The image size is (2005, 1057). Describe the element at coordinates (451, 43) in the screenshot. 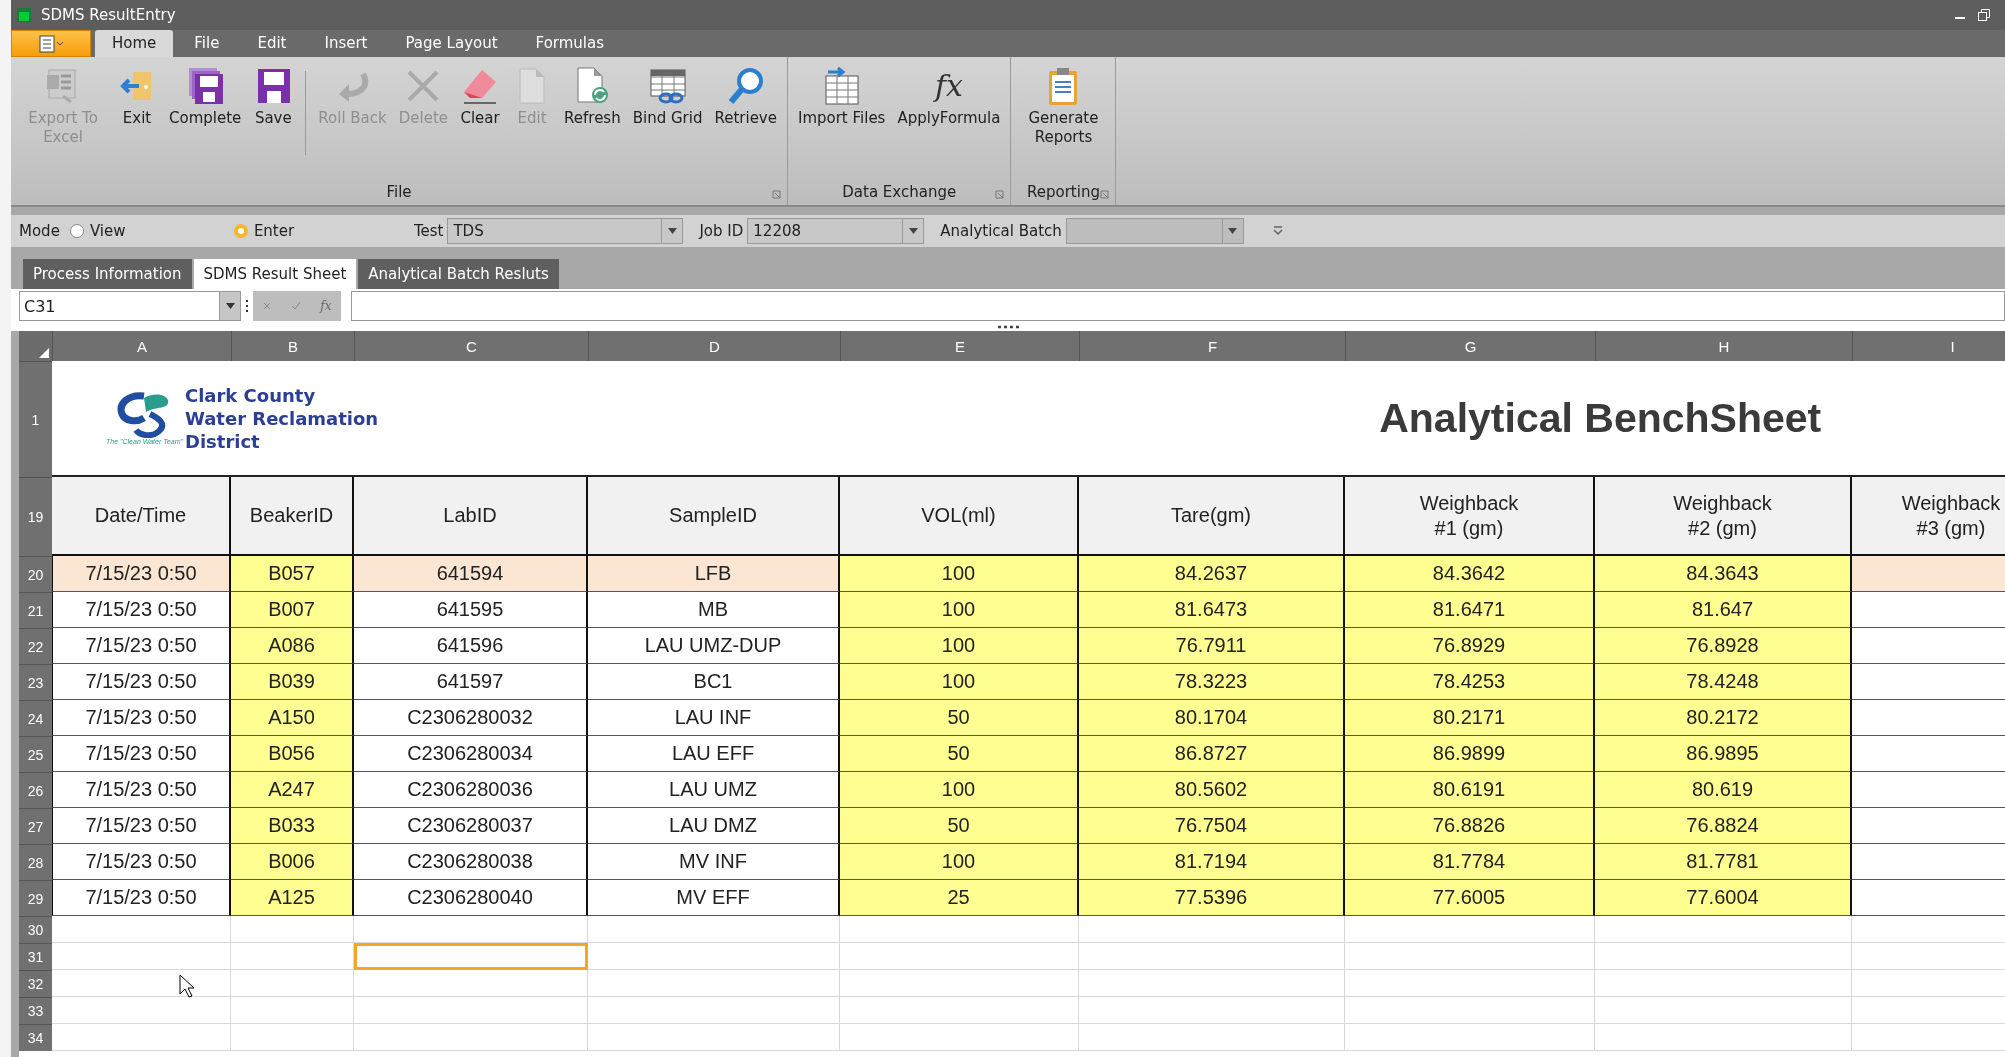

I see `menu-tab: Page Layout` at that location.